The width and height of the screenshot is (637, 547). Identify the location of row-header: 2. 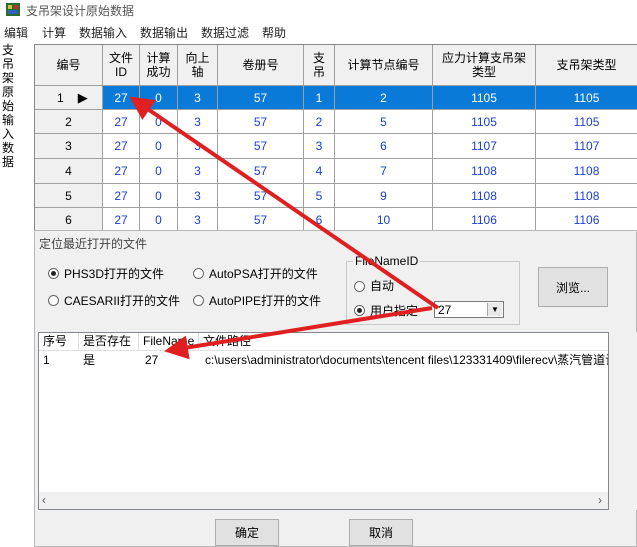
(69, 122).